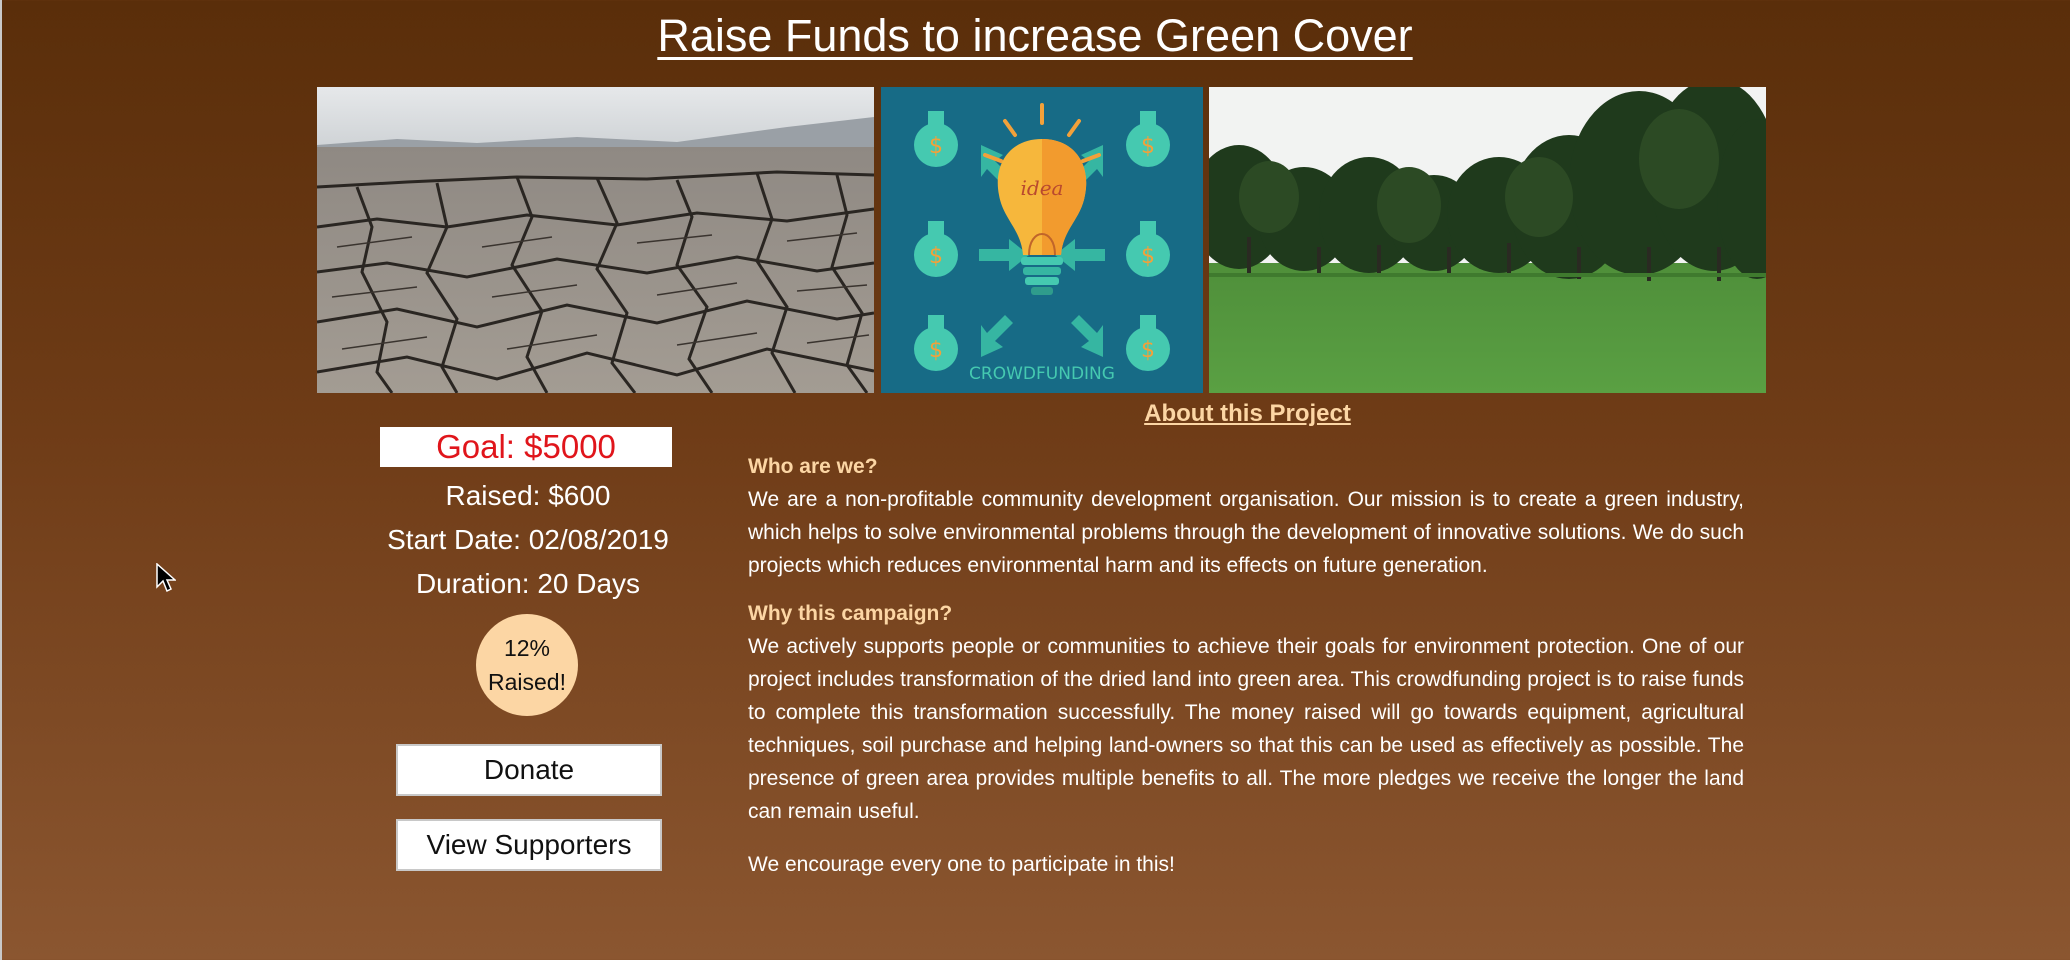 Image resolution: width=2070 pixels, height=960 pixels. I want to click on raised-amount: Raised: $600, so click(528, 495).